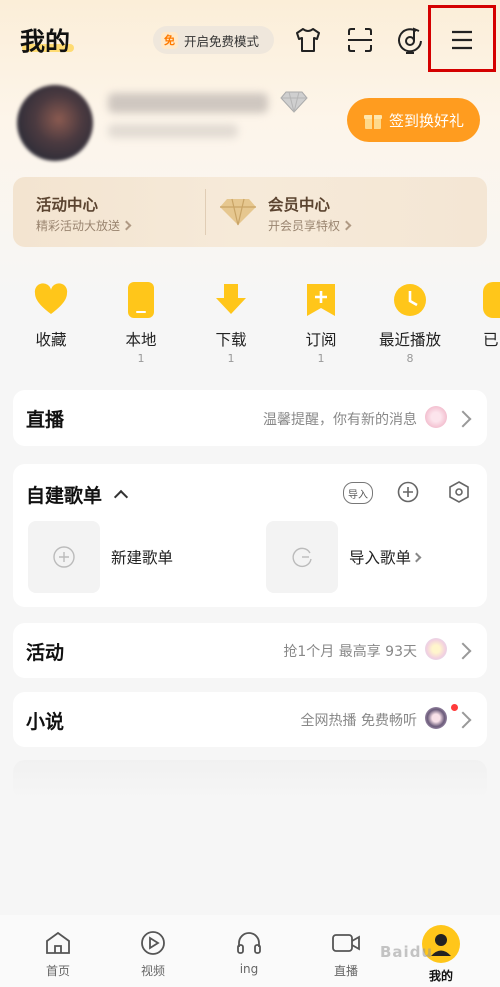 This screenshot has height=987, width=500. I want to click on activity-center-title: 活动中心, so click(67, 205).